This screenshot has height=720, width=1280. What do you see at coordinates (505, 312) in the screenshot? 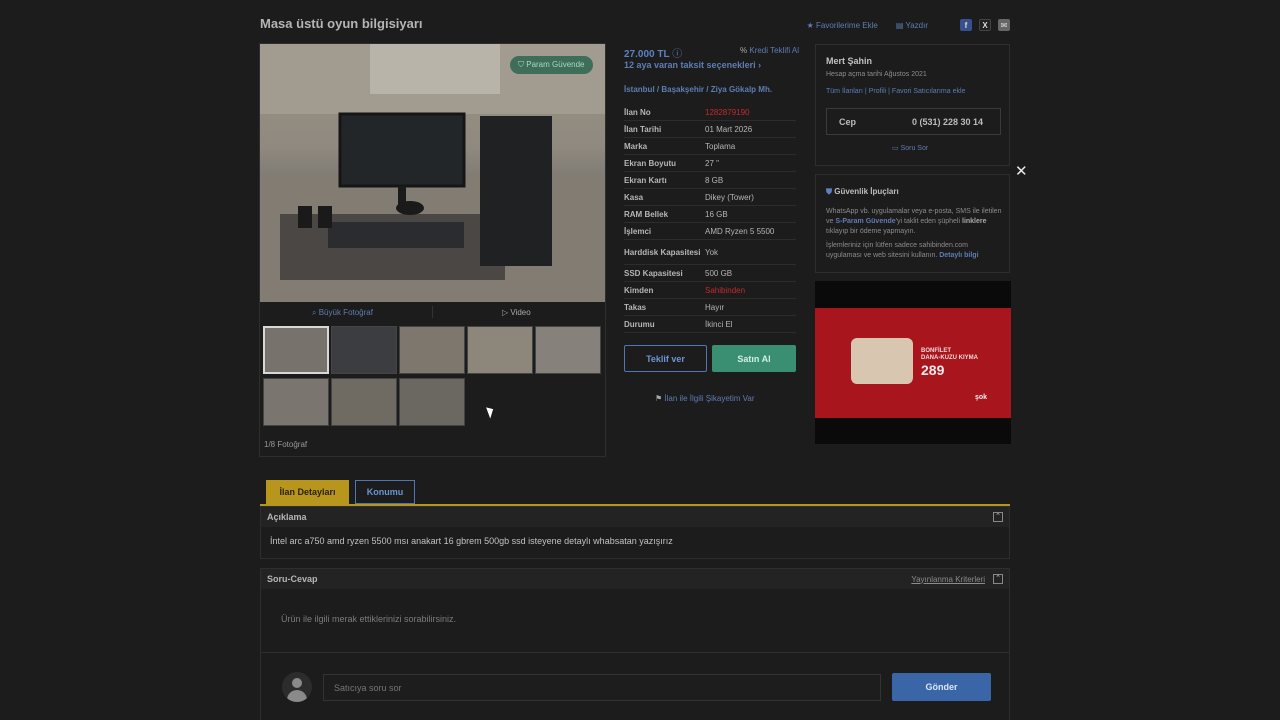
I see `play-icon: ▷` at bounding box center [505, 312].